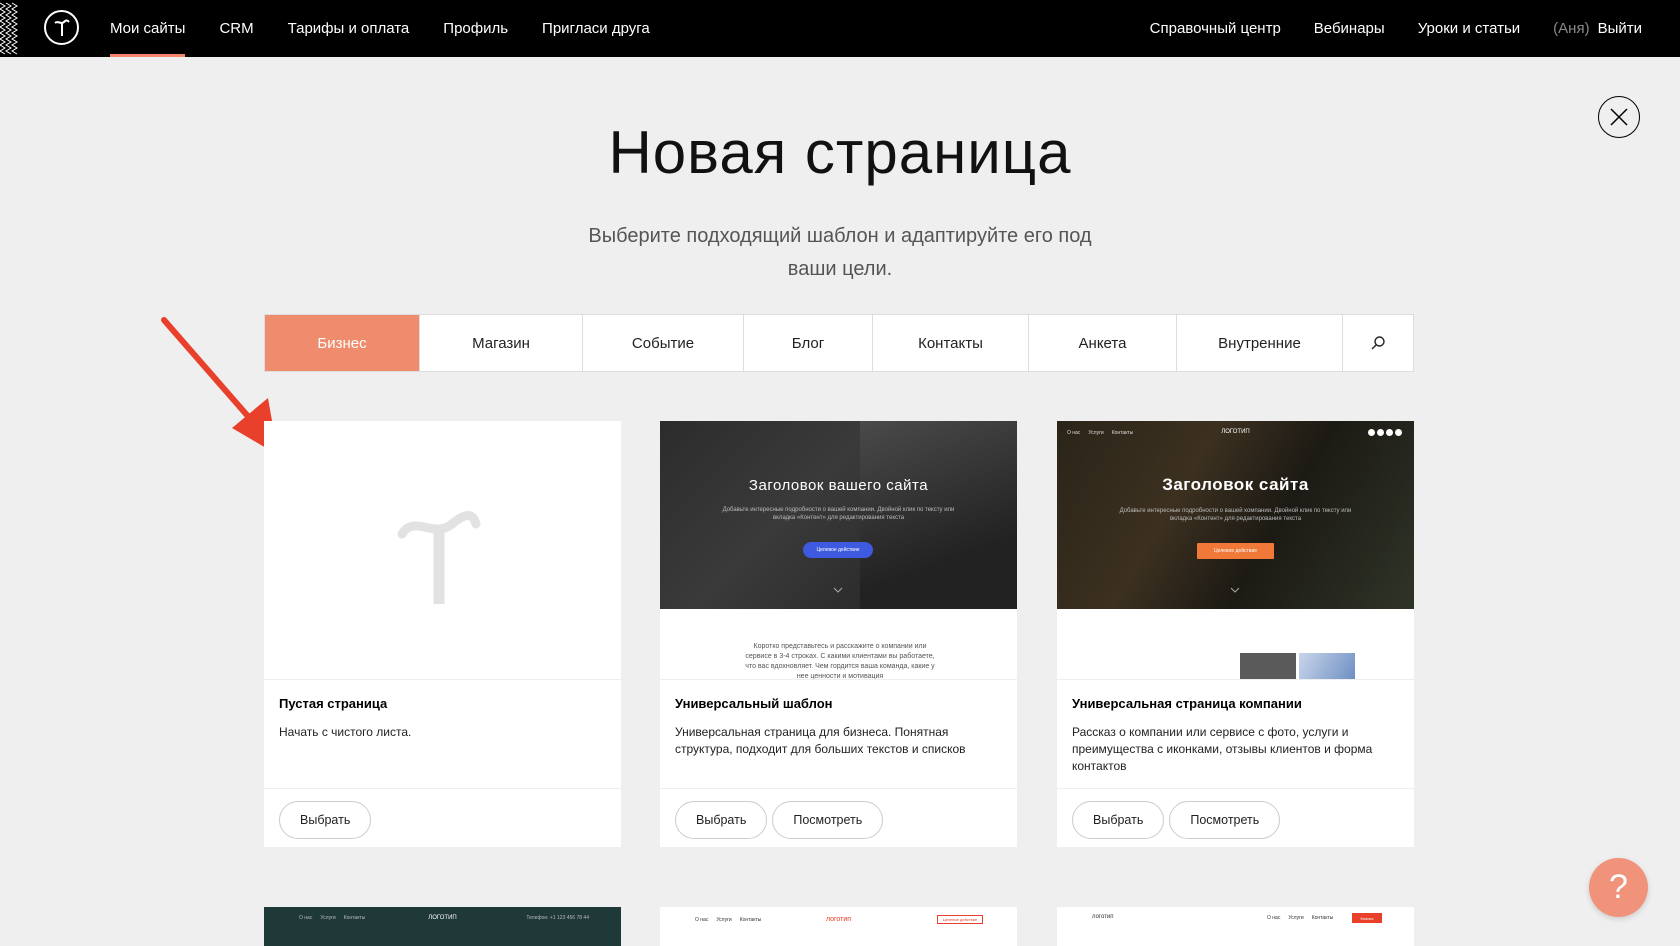 The image size is (1680, 946). I want to click on thumbnail-logo: логотип, so click(1103, 917).